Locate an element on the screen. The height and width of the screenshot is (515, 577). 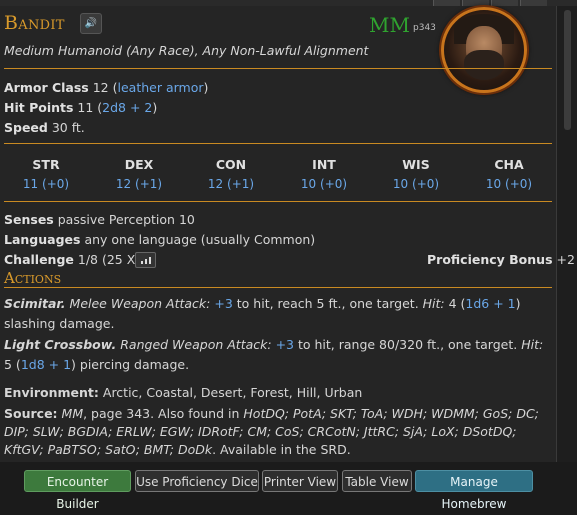
use-proficiency-dice-button: Use Proficiency Dice is located at coordinates (197, 481).